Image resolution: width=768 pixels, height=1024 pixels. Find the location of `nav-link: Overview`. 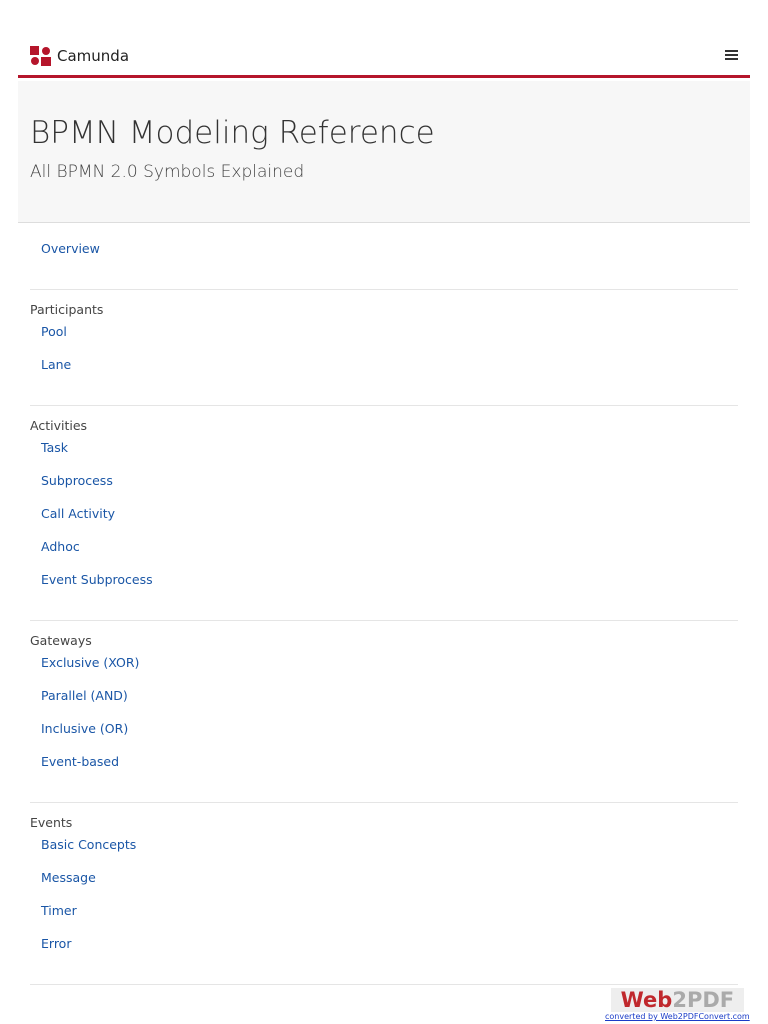

nav-link: Overview is located at coordinates (384, 256).